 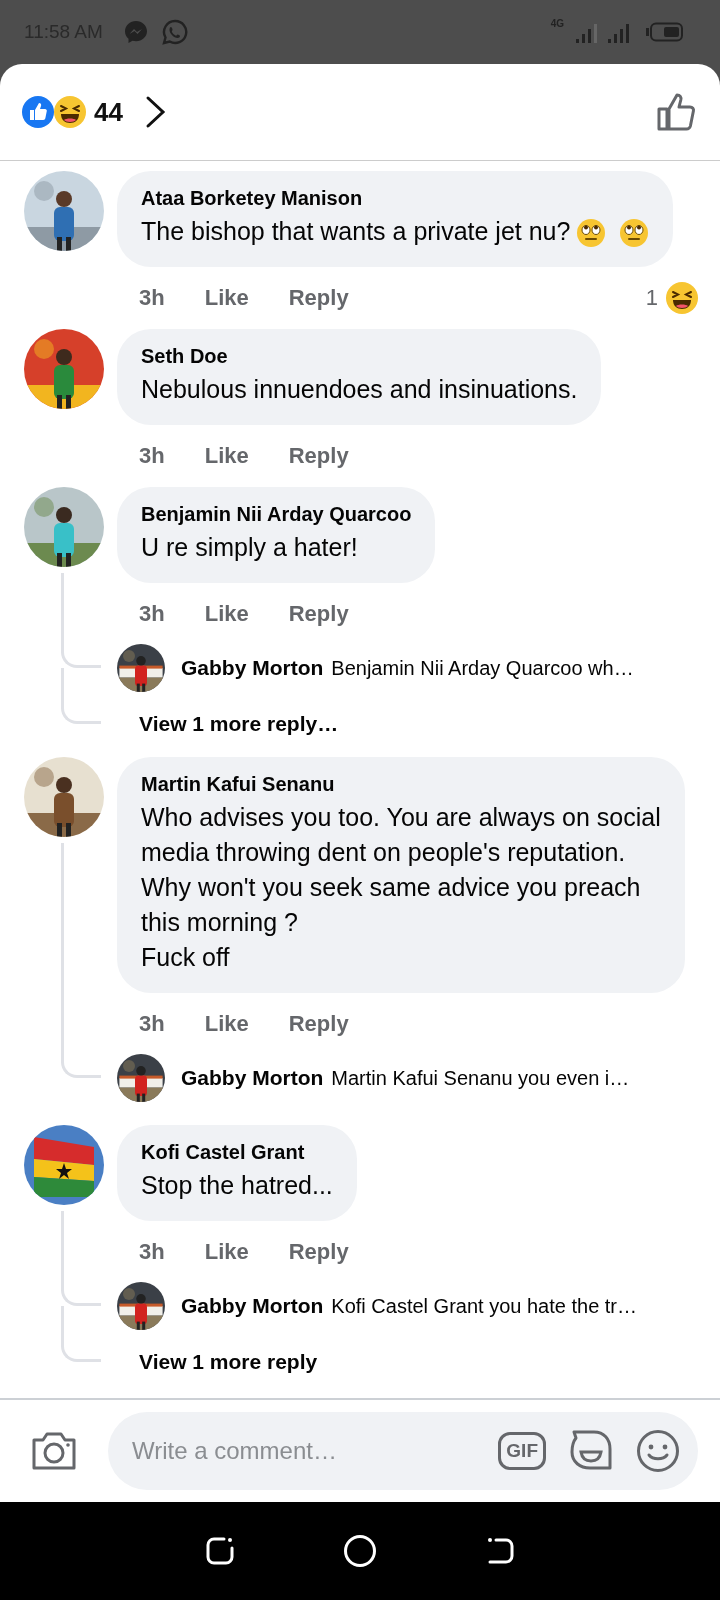 What do you see at coordinates (135, 32) in the screenshot?
I see `messenger-icon` at bounding box center [135, 32].